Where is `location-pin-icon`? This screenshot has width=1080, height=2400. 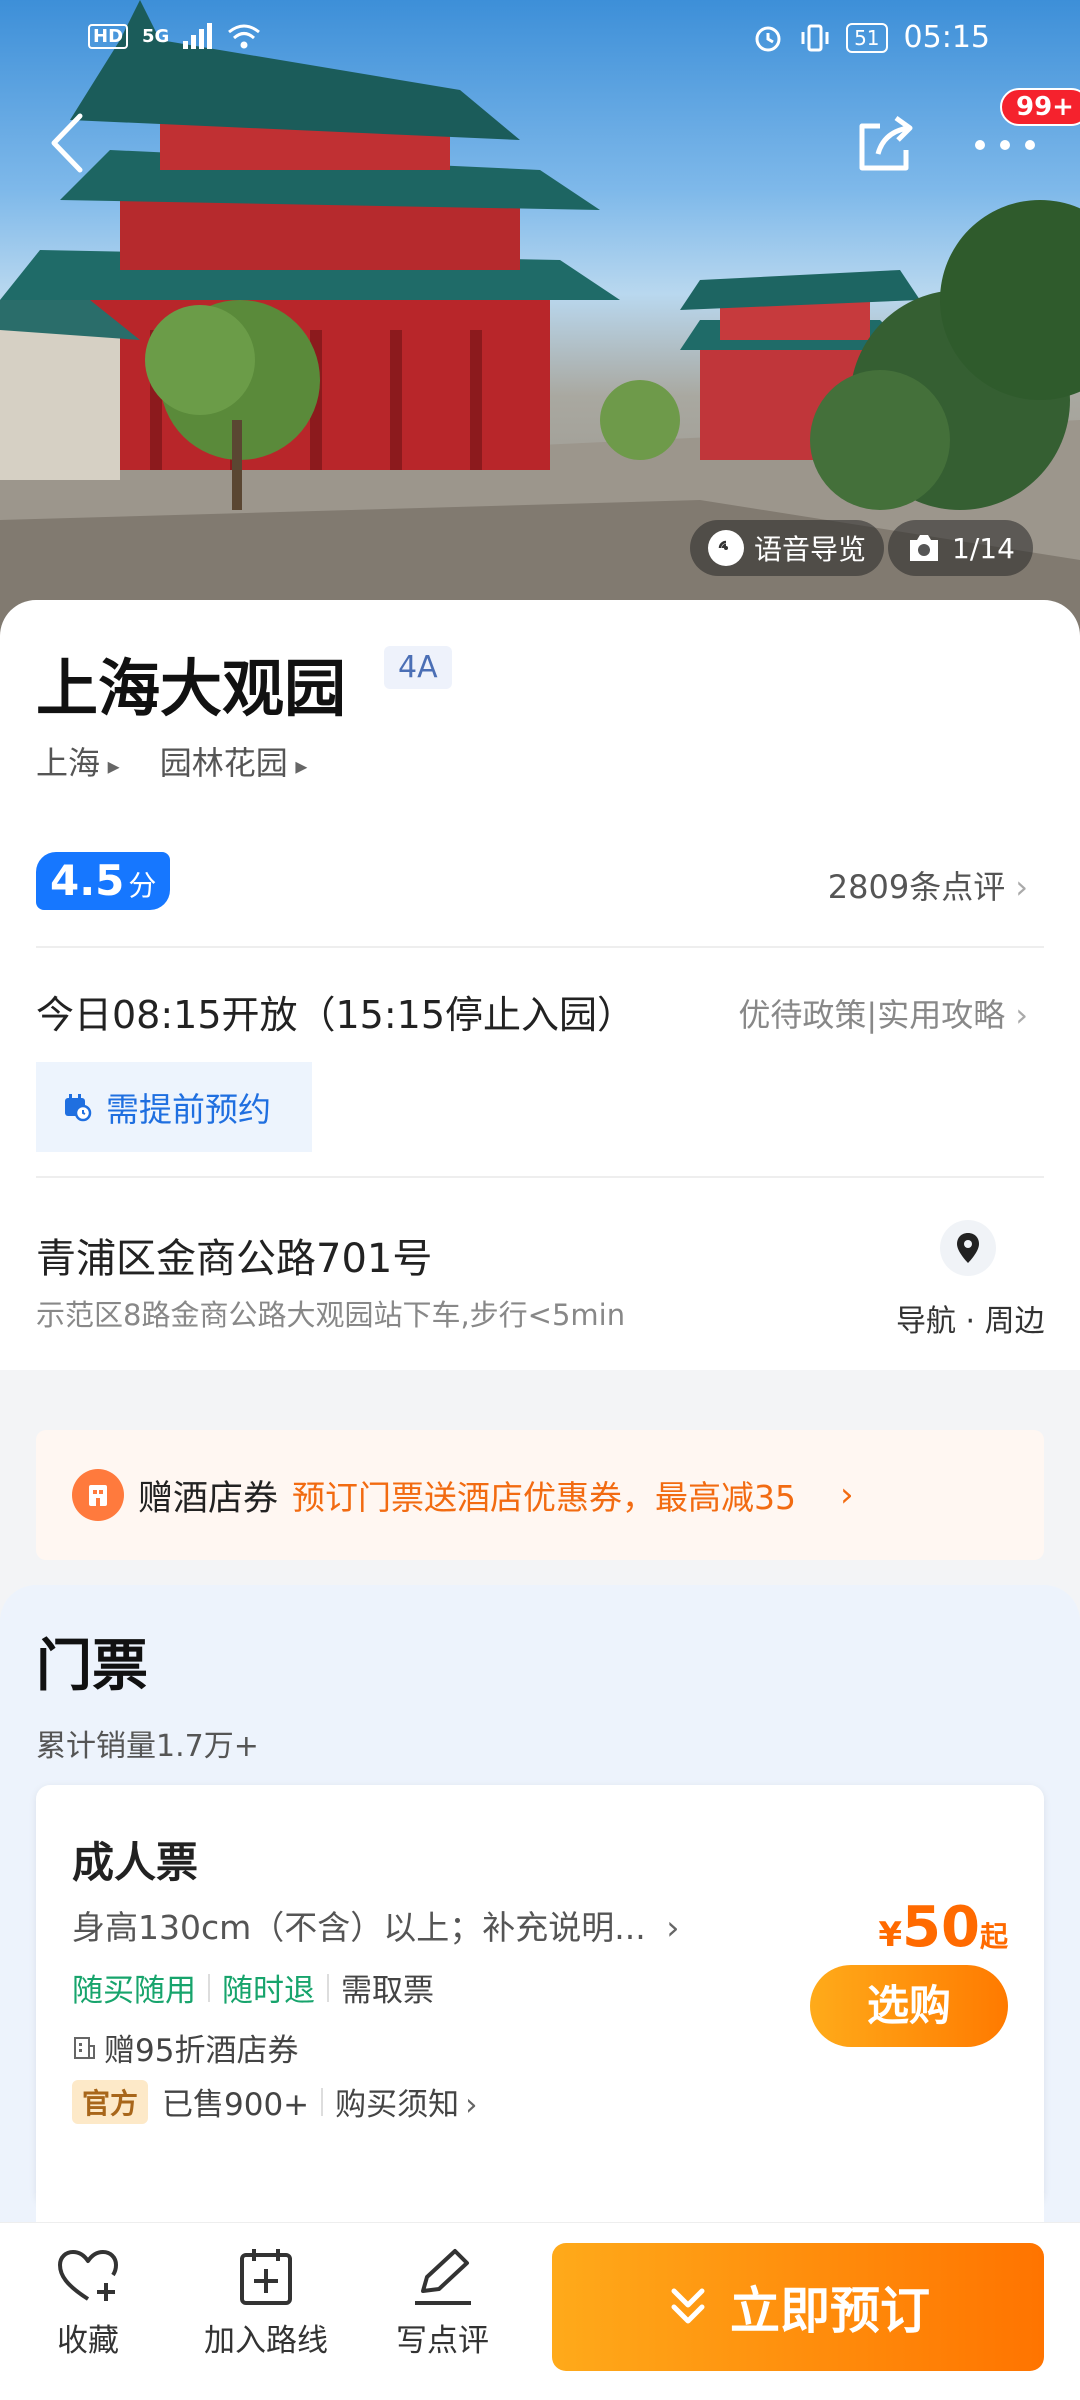 location-pin-icon is located at coordinates (968, 1248).